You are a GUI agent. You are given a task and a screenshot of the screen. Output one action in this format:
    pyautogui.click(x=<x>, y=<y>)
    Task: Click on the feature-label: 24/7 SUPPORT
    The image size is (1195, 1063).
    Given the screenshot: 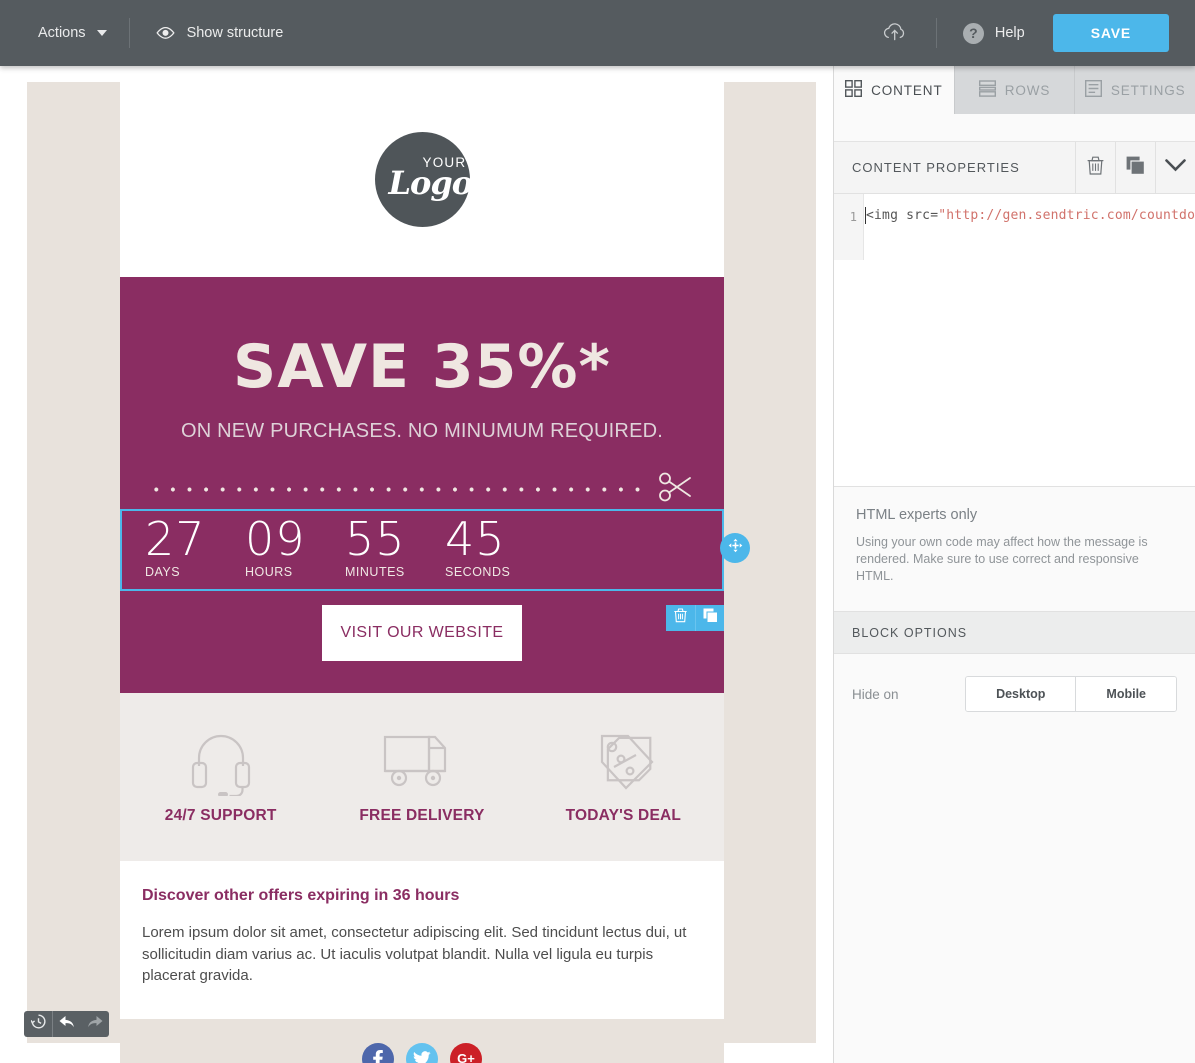 What is the action you would take?
    pyautogui.click(x=220, y=815)
    